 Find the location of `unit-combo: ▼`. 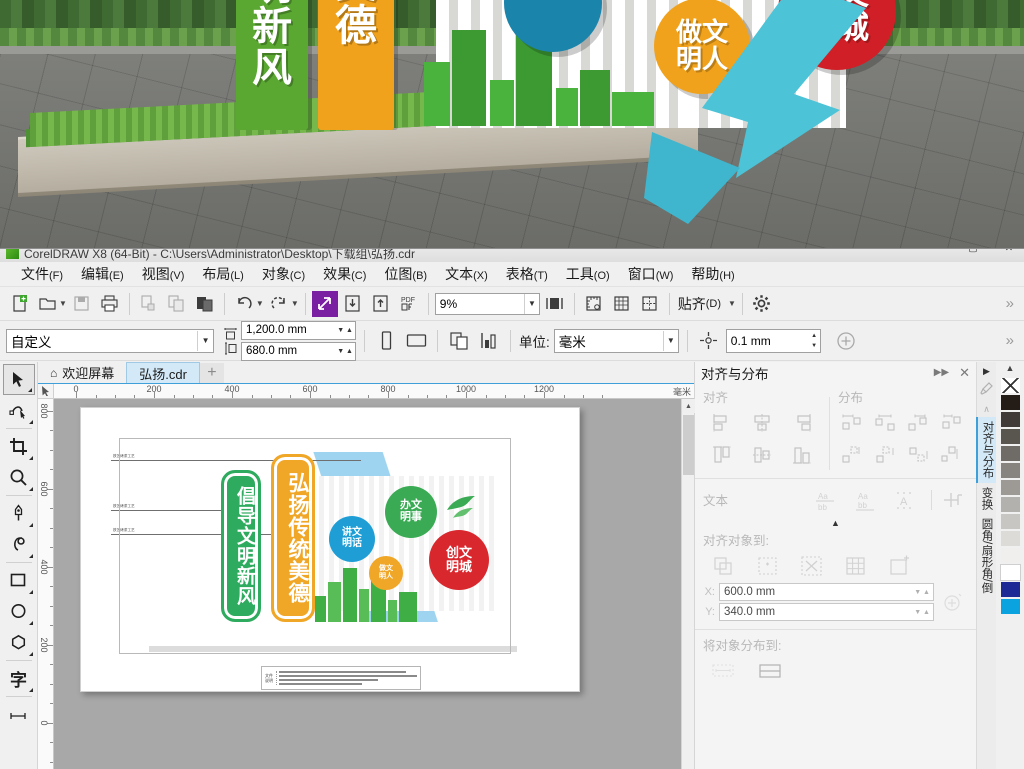

unit-combo: ▼ is located at coordinates (616, 340).